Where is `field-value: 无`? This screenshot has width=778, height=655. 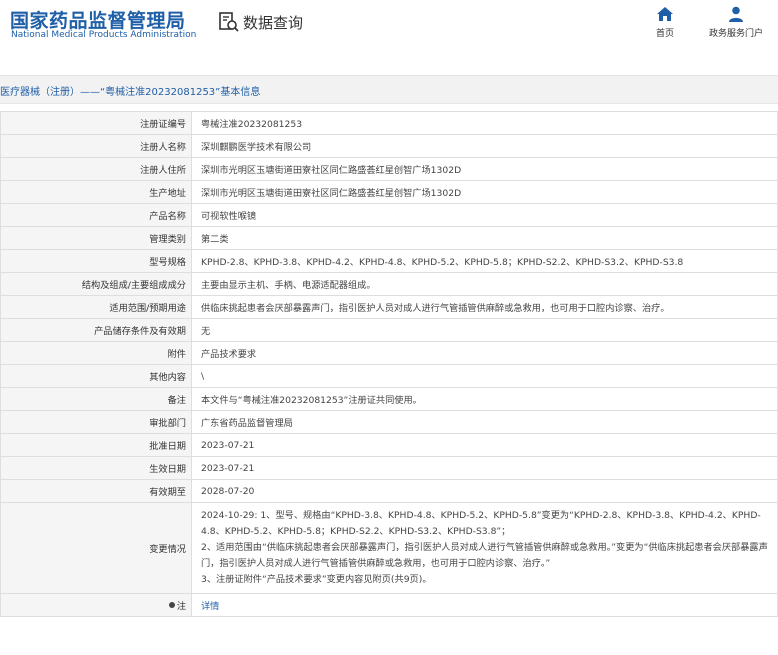 field-value: 无 is located at coordinates (484, 330).